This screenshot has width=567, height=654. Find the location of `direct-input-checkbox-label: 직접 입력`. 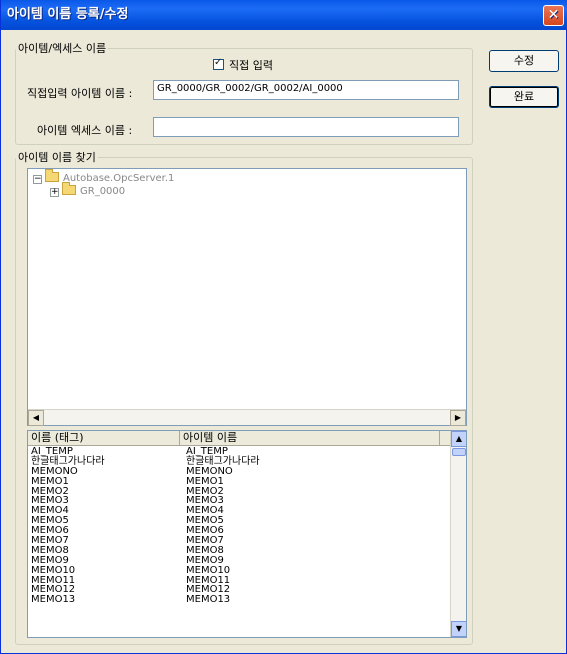

direct-input-checkbox-label: 직접 입력 is located at coordinates (251, 65).